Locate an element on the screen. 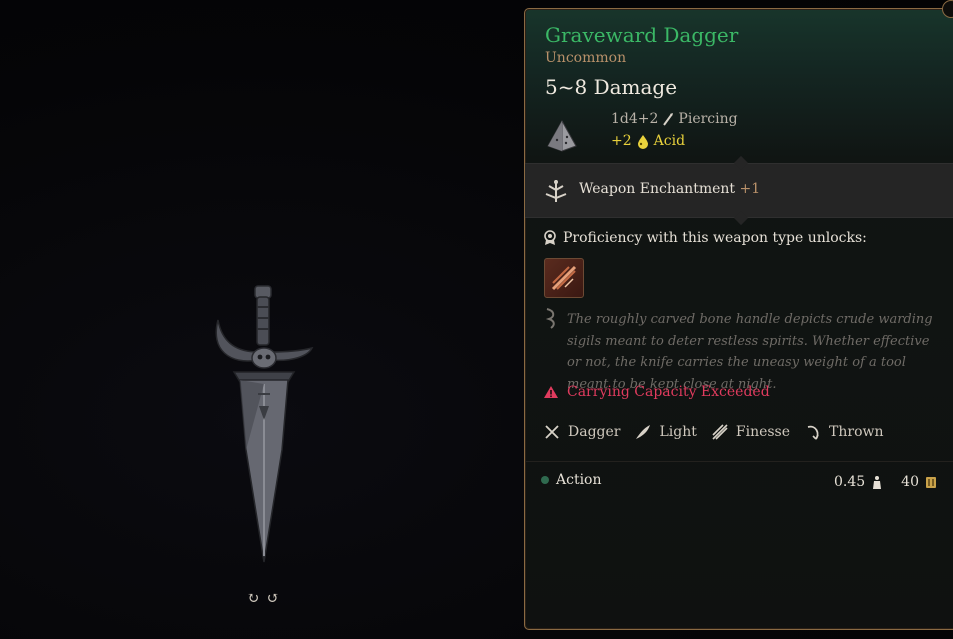 This screenshot has height=639, width=953. base-damage-line: 1d4+2 Piercing is located at coordinates (674, 119).